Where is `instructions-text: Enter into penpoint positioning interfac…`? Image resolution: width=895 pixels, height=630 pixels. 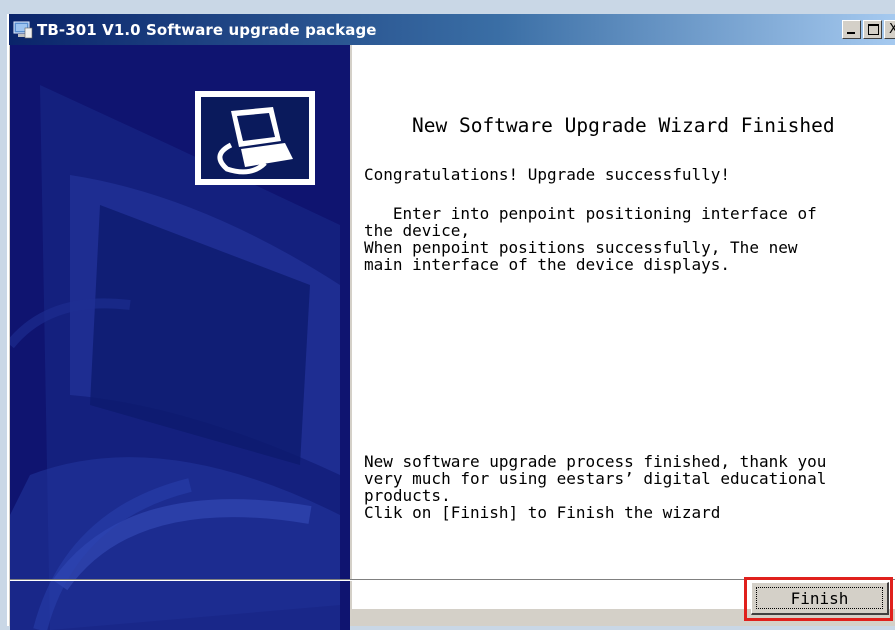 instructions-text: Enter into penpoint positioning interfac… is located at coordinates (590, 239).